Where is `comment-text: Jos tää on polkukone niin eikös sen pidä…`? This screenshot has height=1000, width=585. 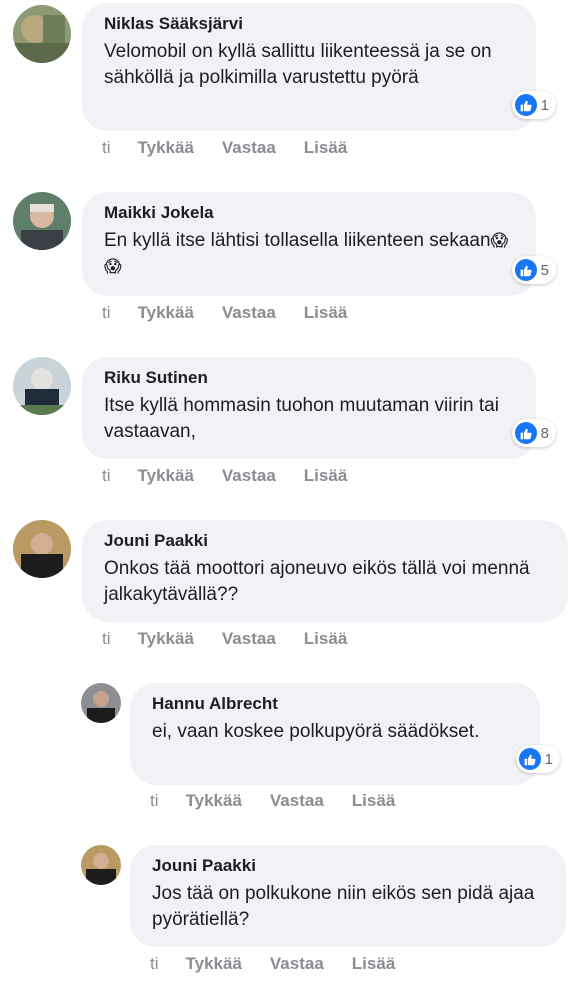 comment-text: Jos tää on polkukone niin eikös sen pidä… is located at coordinates (343, 906).